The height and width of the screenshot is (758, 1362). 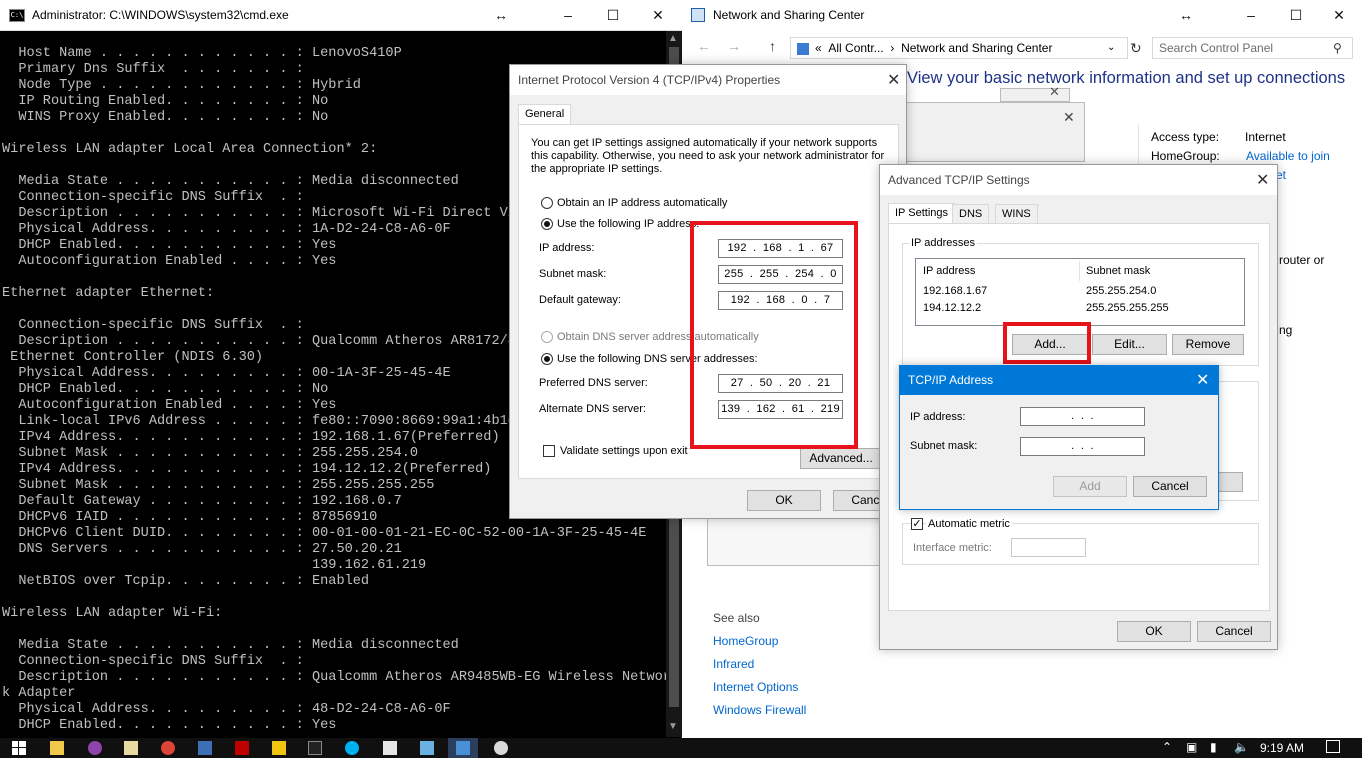 I want to click on table-row: 194.12.12.2 255.255.255.255, so click(x=1080, y=307).